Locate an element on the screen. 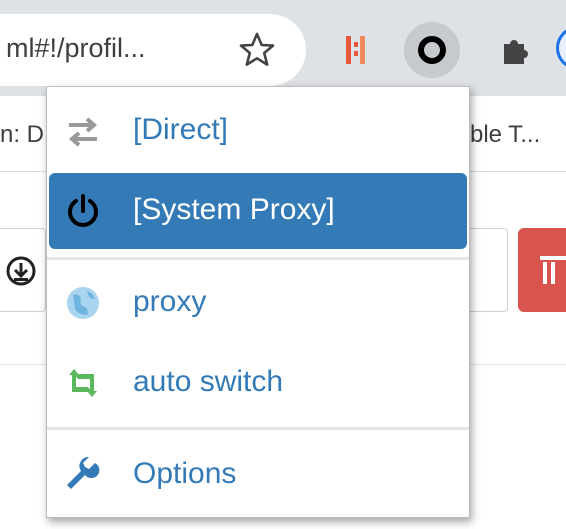 The image size is (566, 529). extensions-menu-button is located at coordinates (516, 50).